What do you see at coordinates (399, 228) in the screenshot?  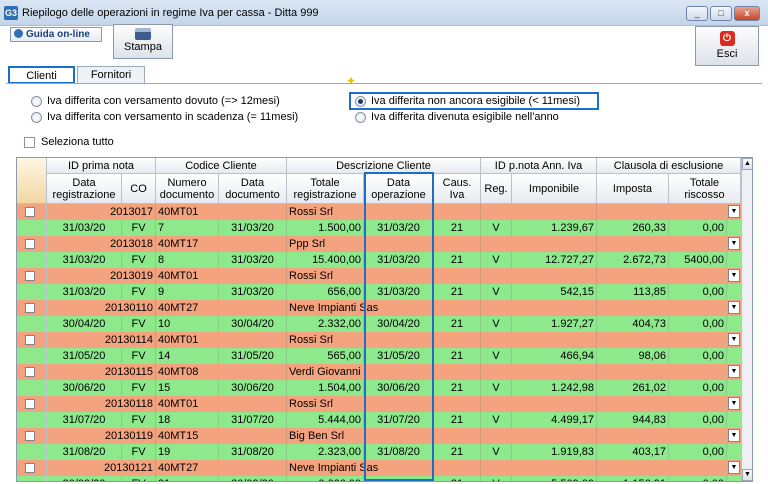 I see `cell-data-op: 31/03/20` at bounding box center [399, 228].